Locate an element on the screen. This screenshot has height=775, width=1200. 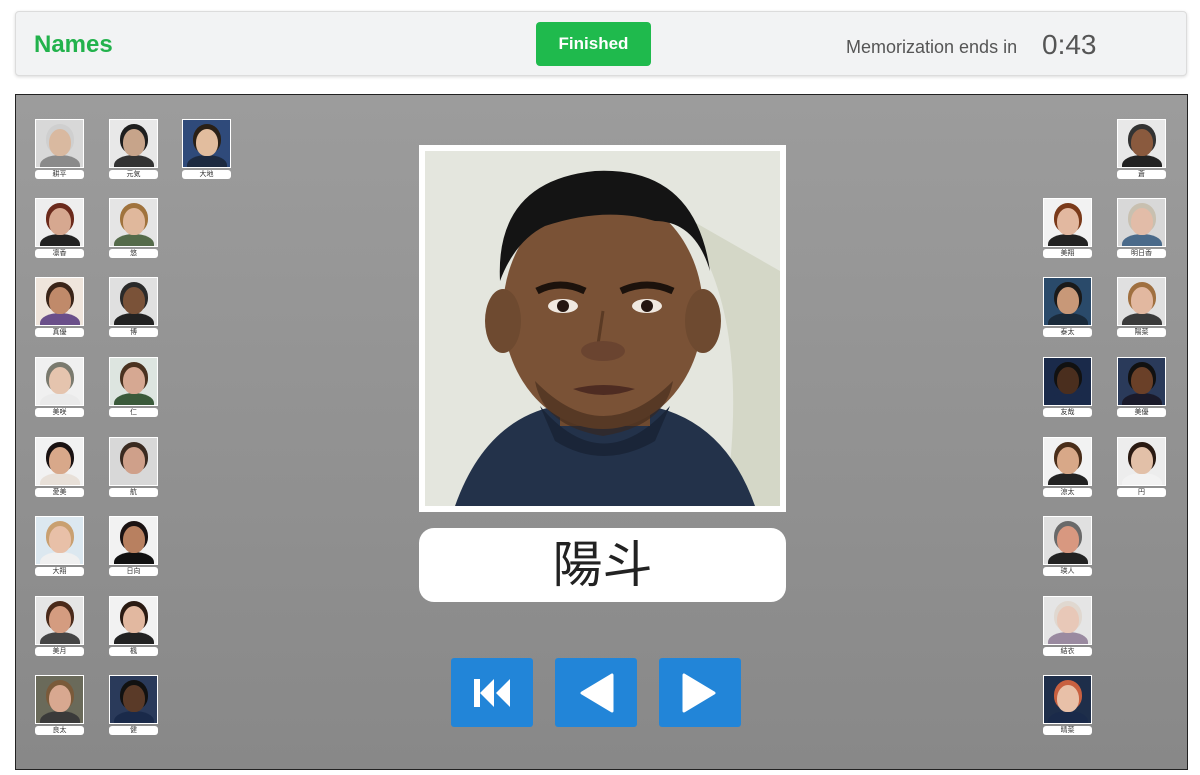
face-thumbnail: 仁 is located at coordinates (133, 387).